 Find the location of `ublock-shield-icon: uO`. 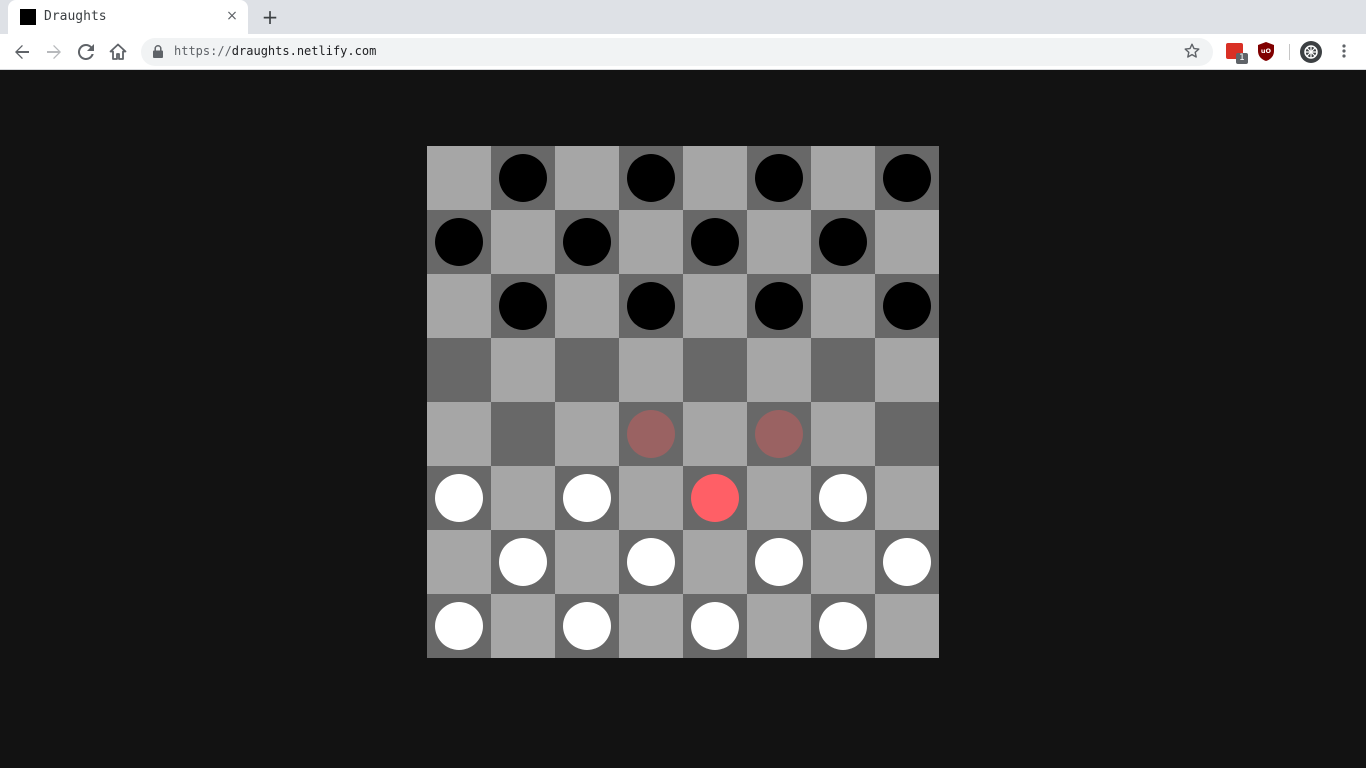

ublock-shield-icon: uO is located at coordinates (1266, 51).